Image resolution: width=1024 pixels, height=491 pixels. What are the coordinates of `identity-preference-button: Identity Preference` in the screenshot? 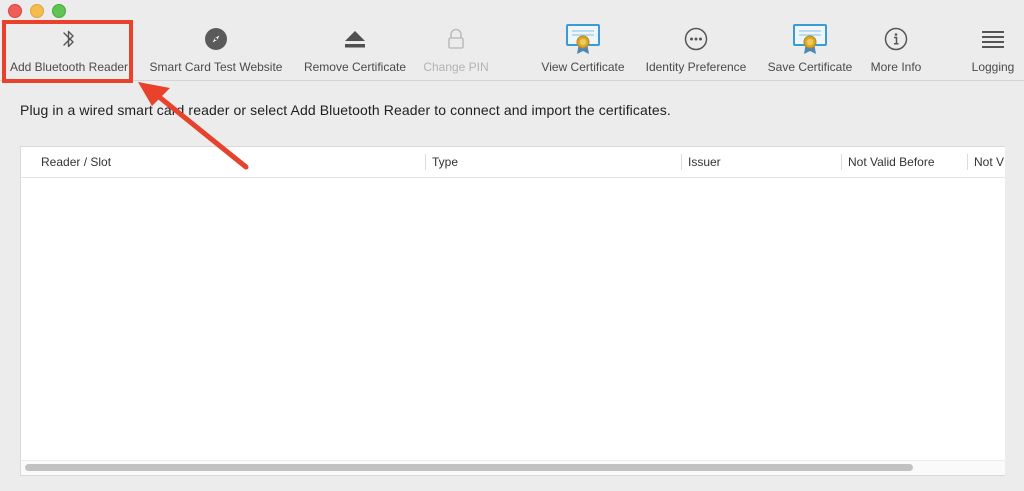 It's located at (696, 49).